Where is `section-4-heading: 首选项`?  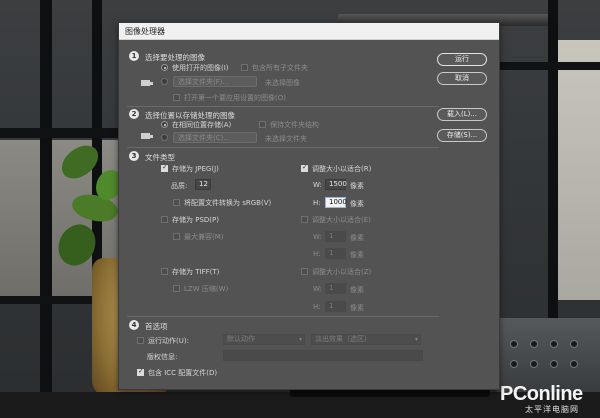 section-4-heading: 首选项 is located at coordinates (156, 326).